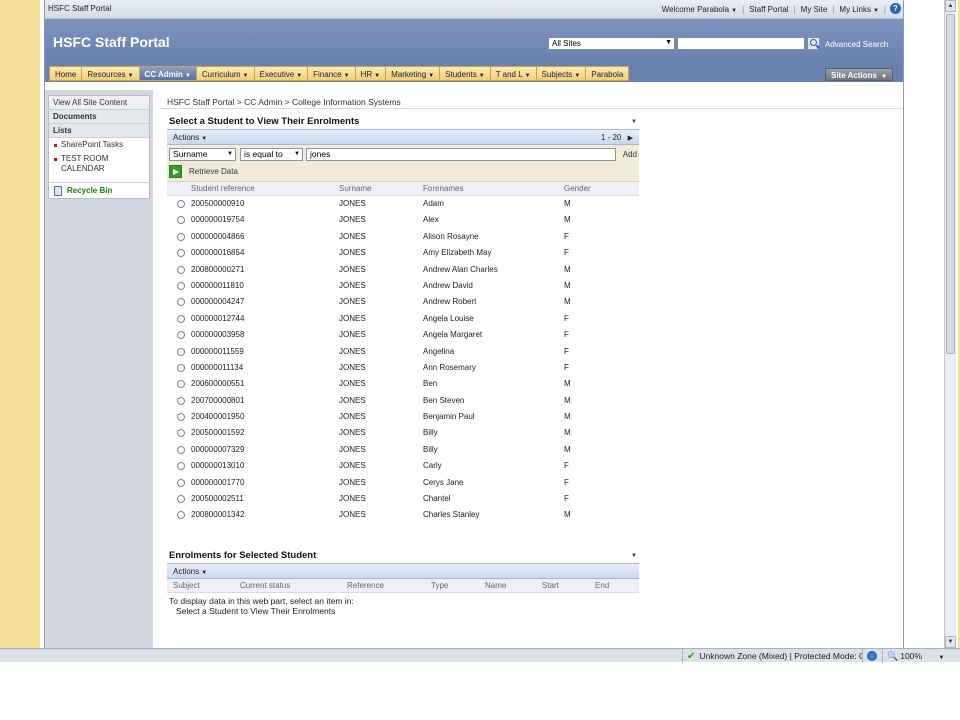  What do you see at coordinates (443, 189) in the screenshot?
I see `column-header-forenames: Forenames` at bounding box center [443, 189].